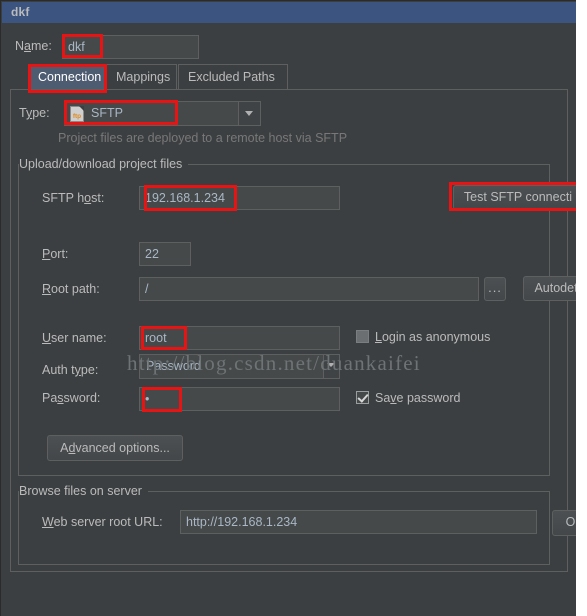  I want to click on web-server-root-url-input: http://192.168.1.234, so click(358, 522).